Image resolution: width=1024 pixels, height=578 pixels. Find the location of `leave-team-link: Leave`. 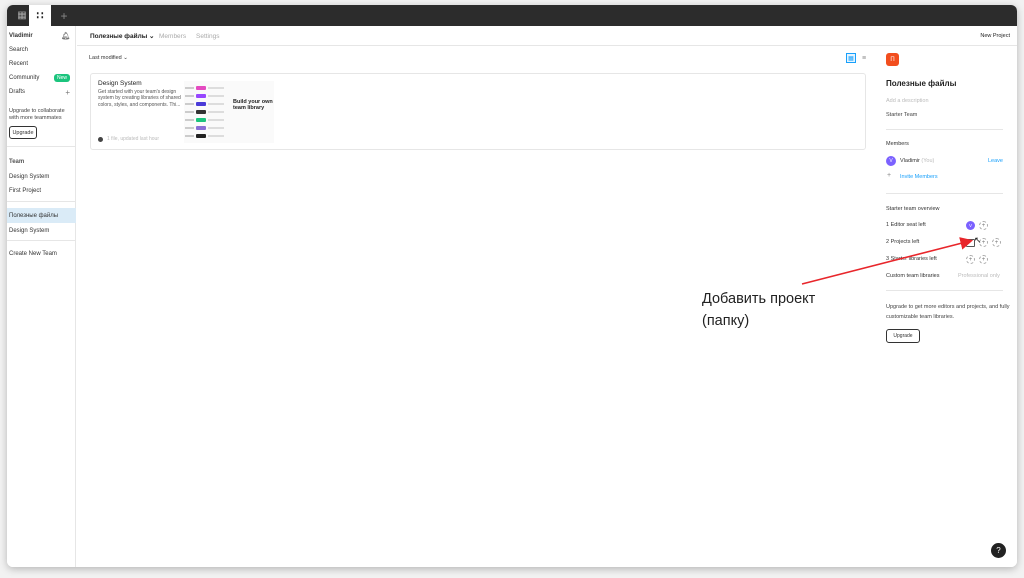

leave-team-link: Leave is located at coordinates (995, 161).